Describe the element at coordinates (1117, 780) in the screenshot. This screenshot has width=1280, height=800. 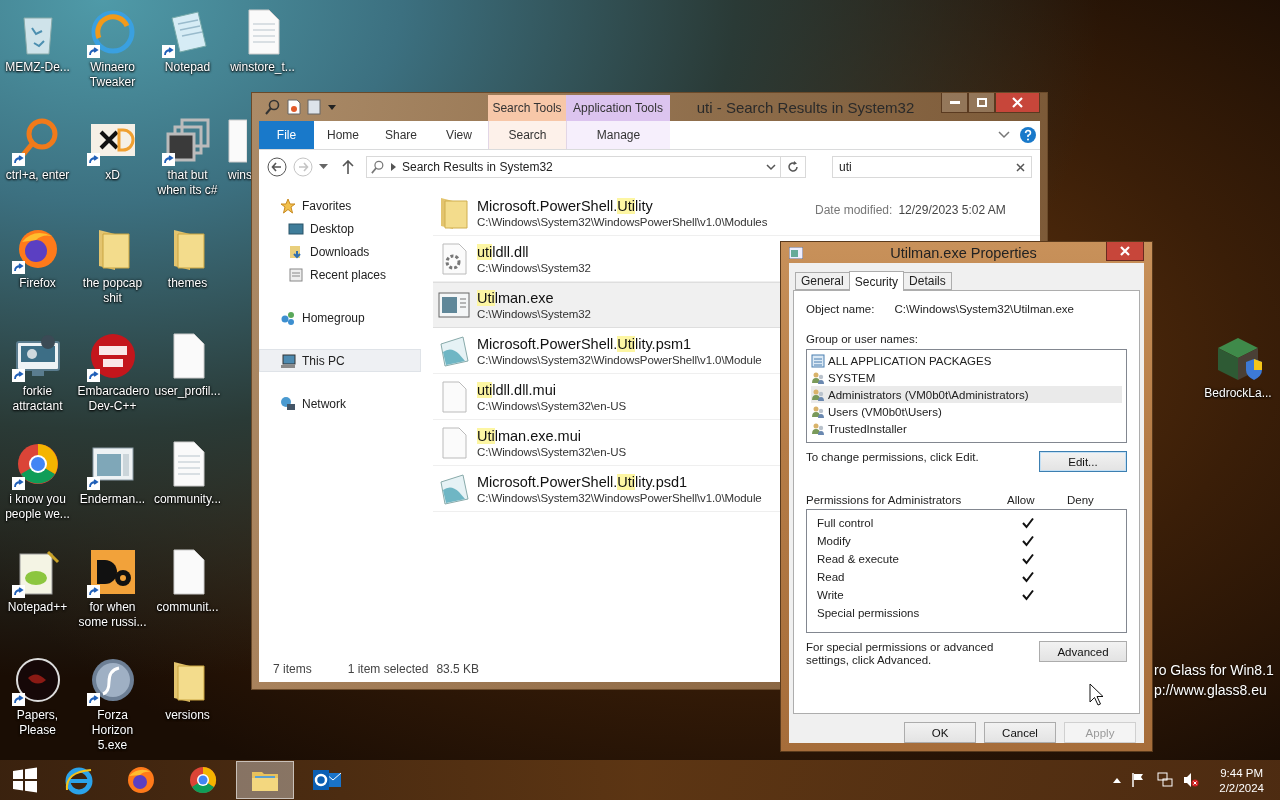
I see `caret-up-icon` at that location.